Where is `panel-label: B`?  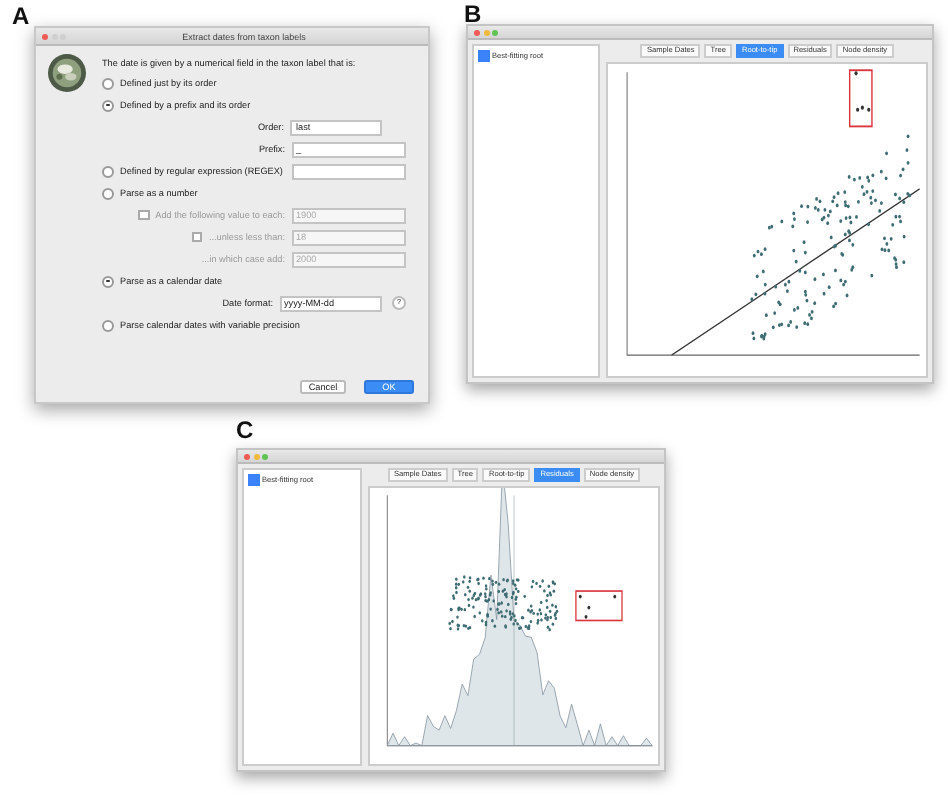 panel-label: B is located at coordinates (473, 14).